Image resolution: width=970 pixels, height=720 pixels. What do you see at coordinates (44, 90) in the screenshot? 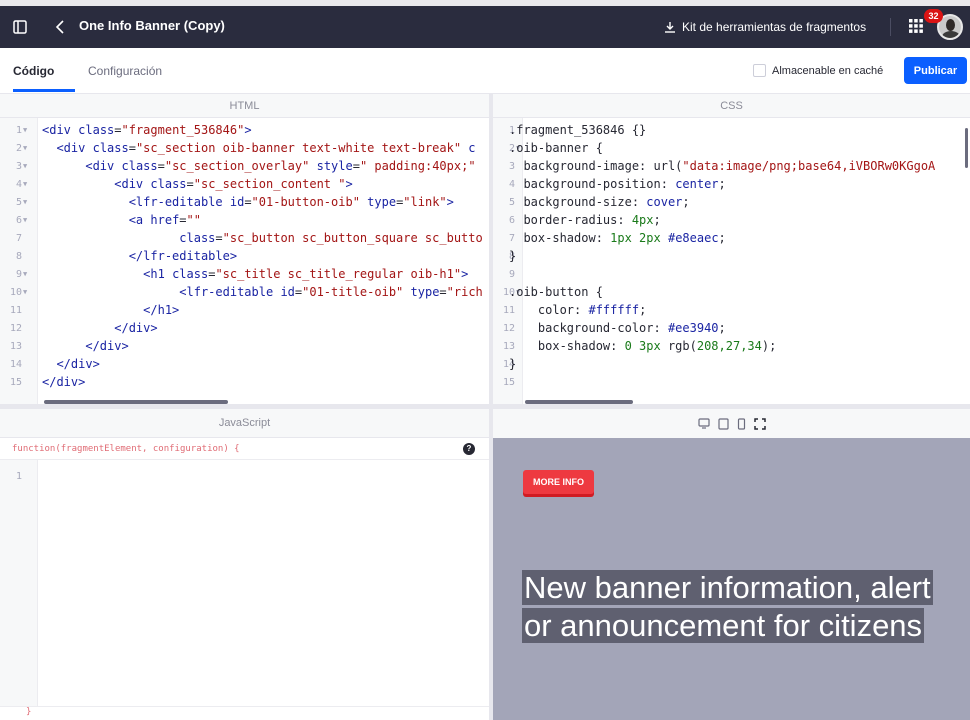
I see `active-tab-indicator` at bounding box center [44, 90].